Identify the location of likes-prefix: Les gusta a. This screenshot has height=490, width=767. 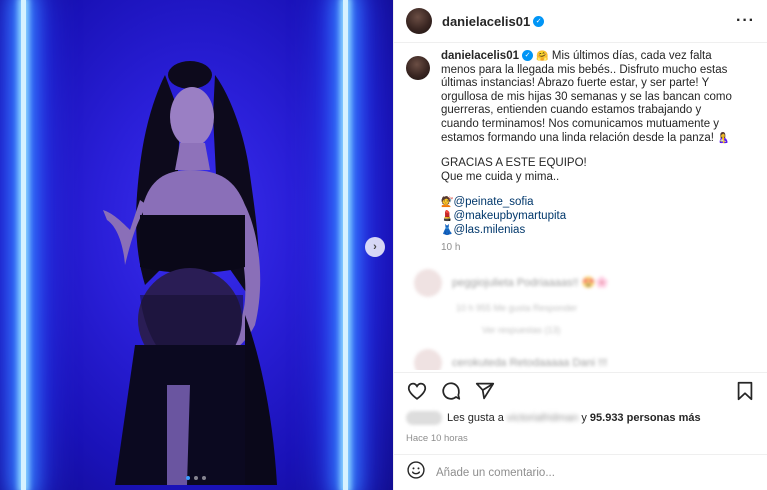
(475, 418).